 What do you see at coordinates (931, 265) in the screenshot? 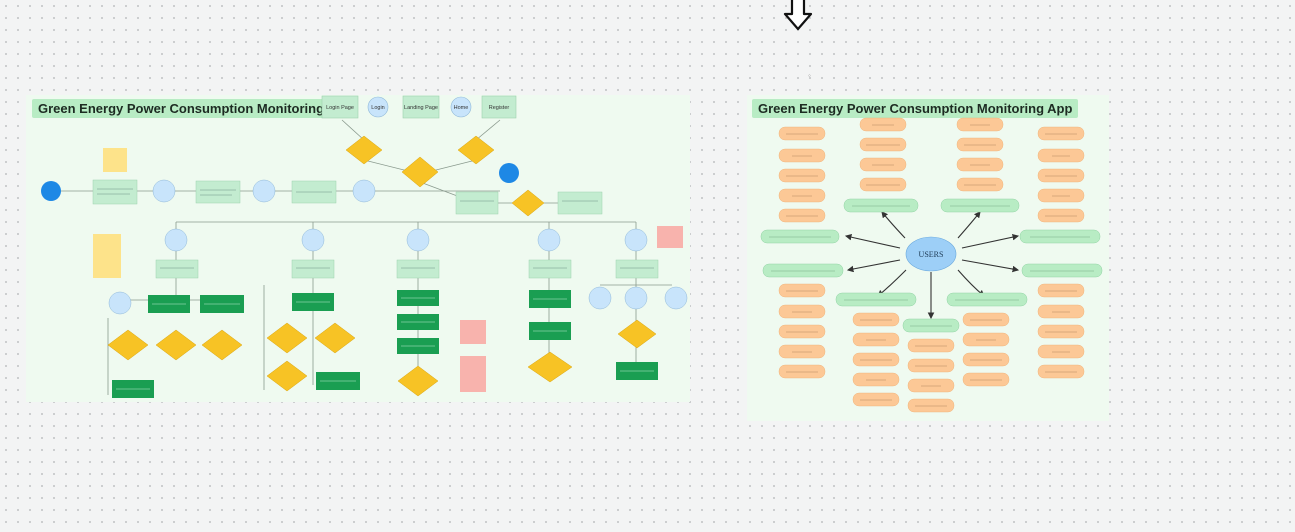
I see `right-mindmap: USERS` at bounding box center [931, 265].